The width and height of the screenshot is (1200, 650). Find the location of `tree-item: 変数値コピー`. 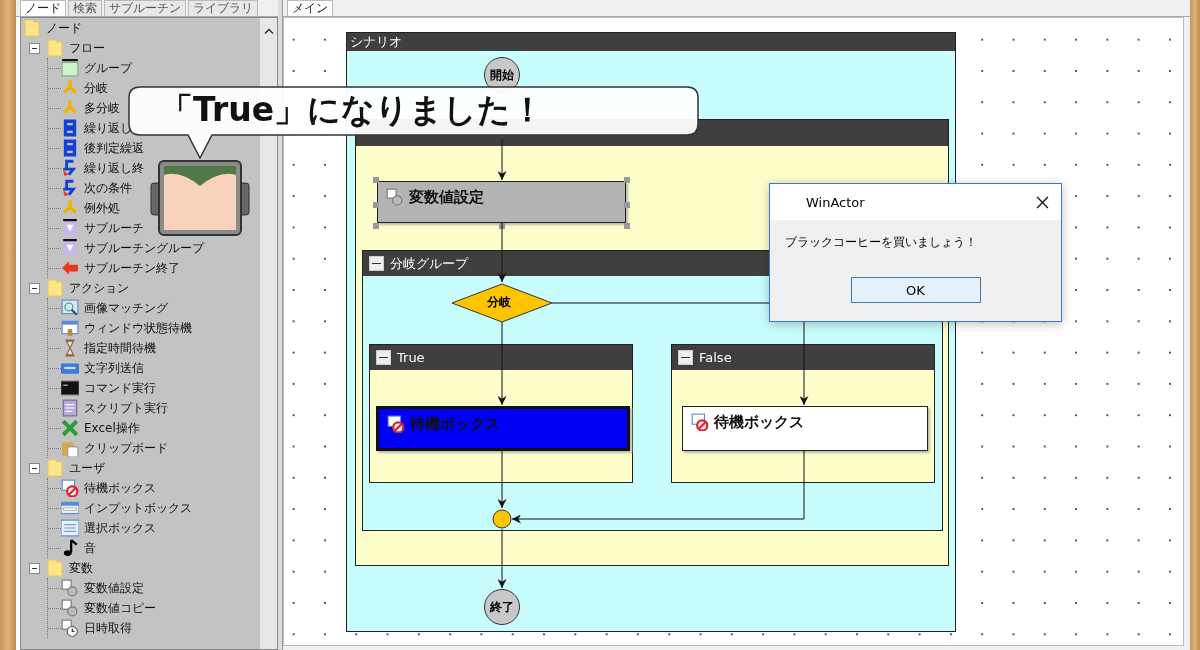

tree-item: 変数値コピー is located at coordinates (120, 608).